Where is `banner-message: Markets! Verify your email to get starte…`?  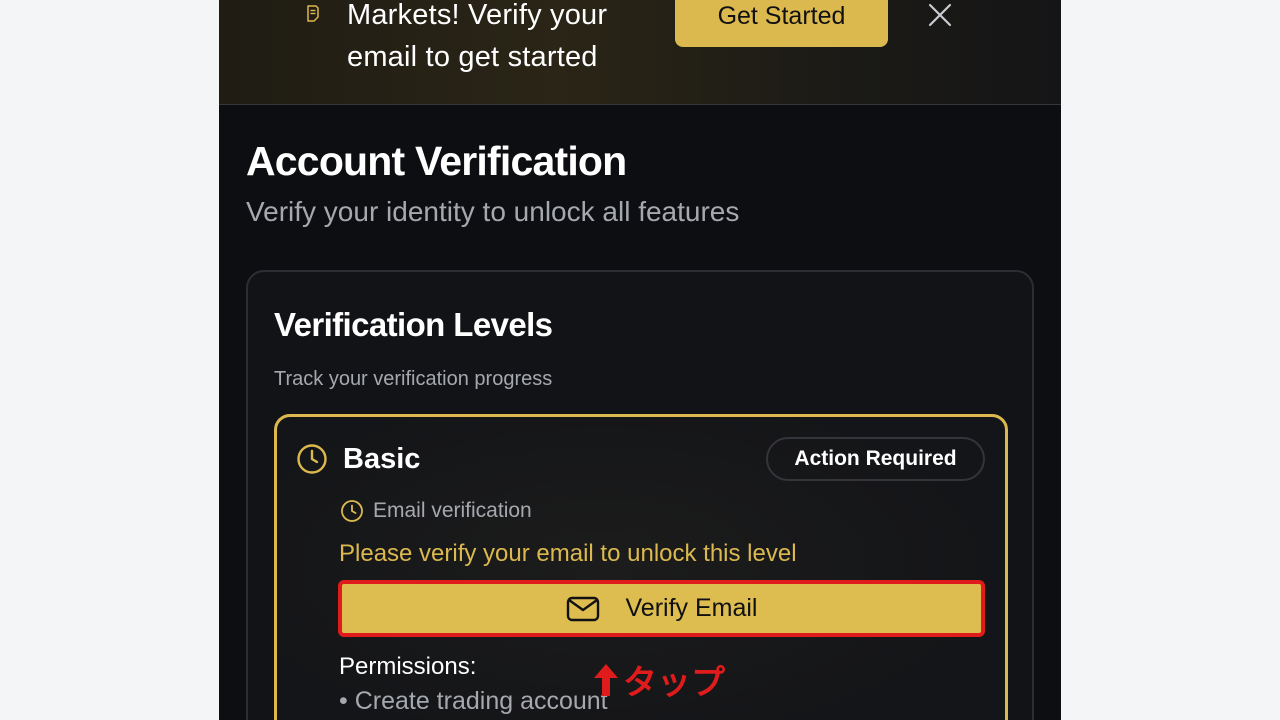 banner-message: Markets! Verify your email to get starte… is located at coordinates (477, 36).